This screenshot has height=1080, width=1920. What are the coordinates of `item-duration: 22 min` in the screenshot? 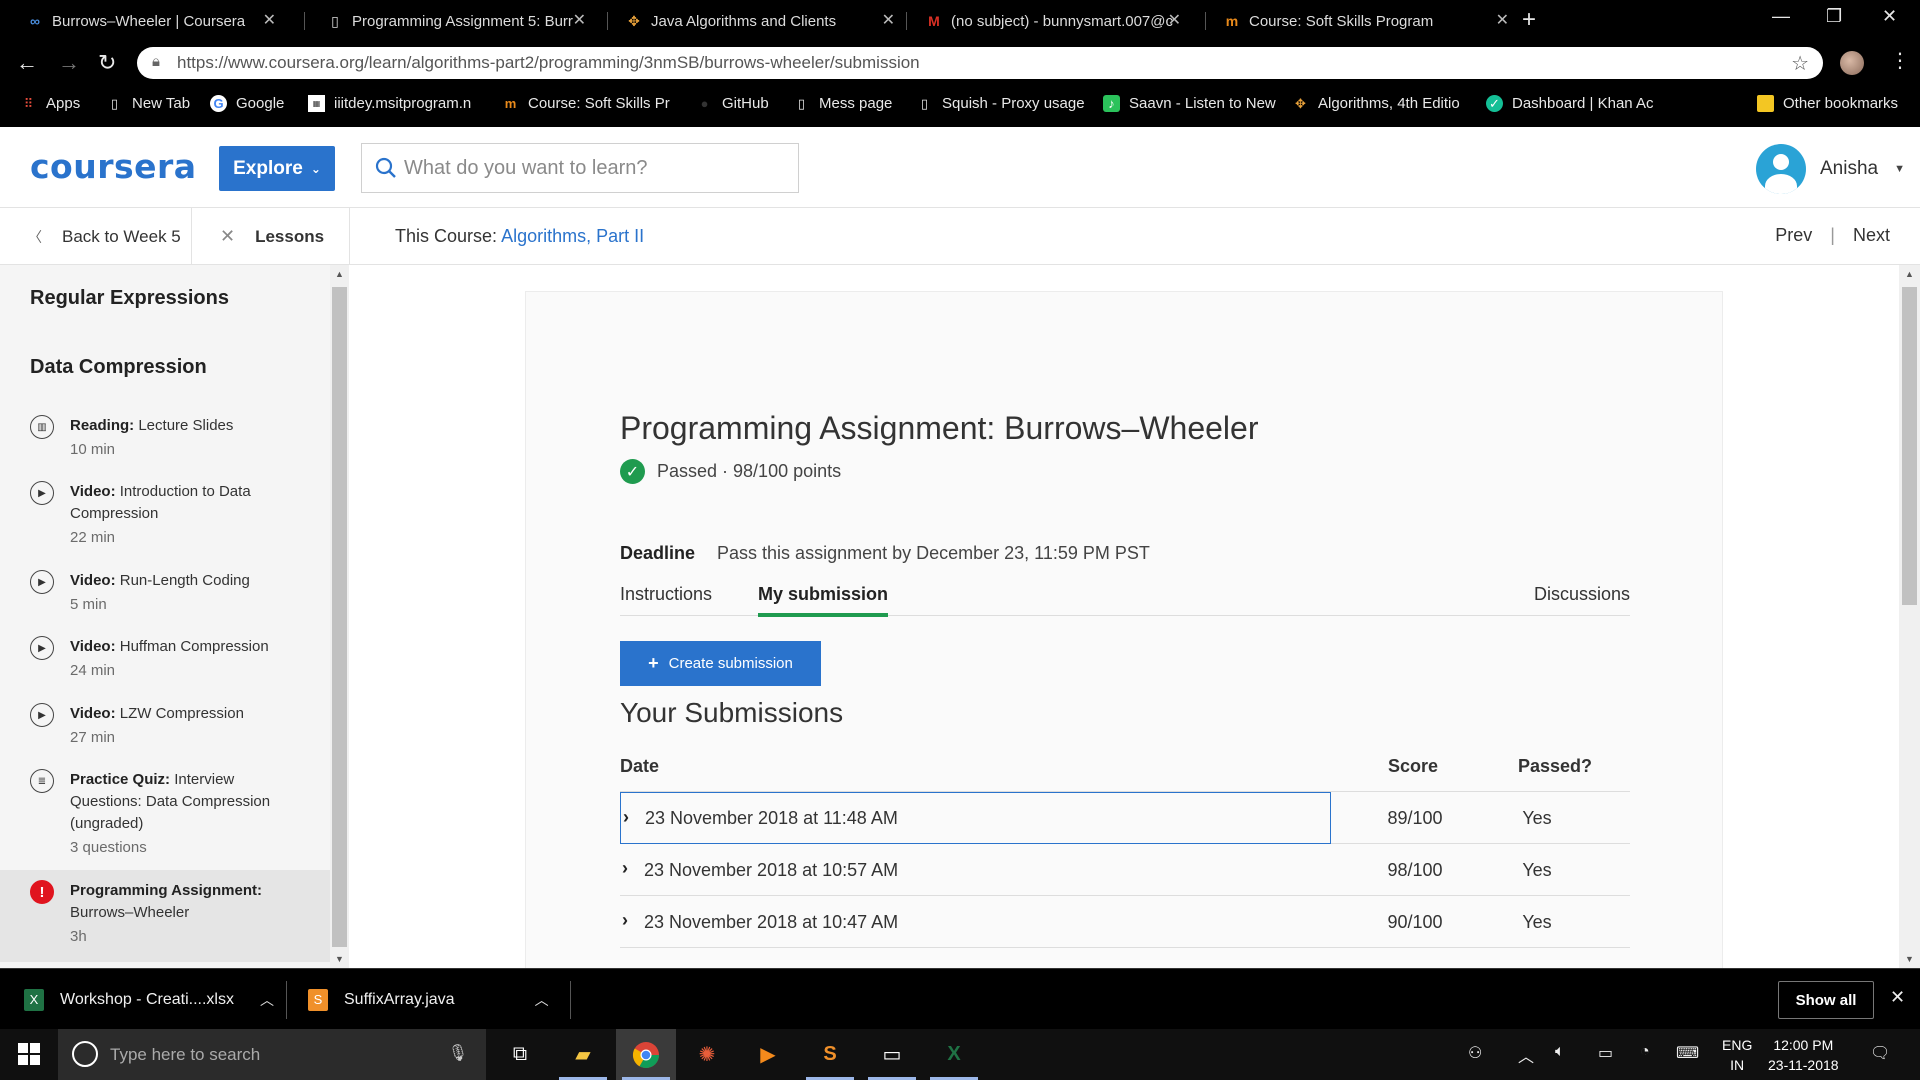 It's located at (93, 537).